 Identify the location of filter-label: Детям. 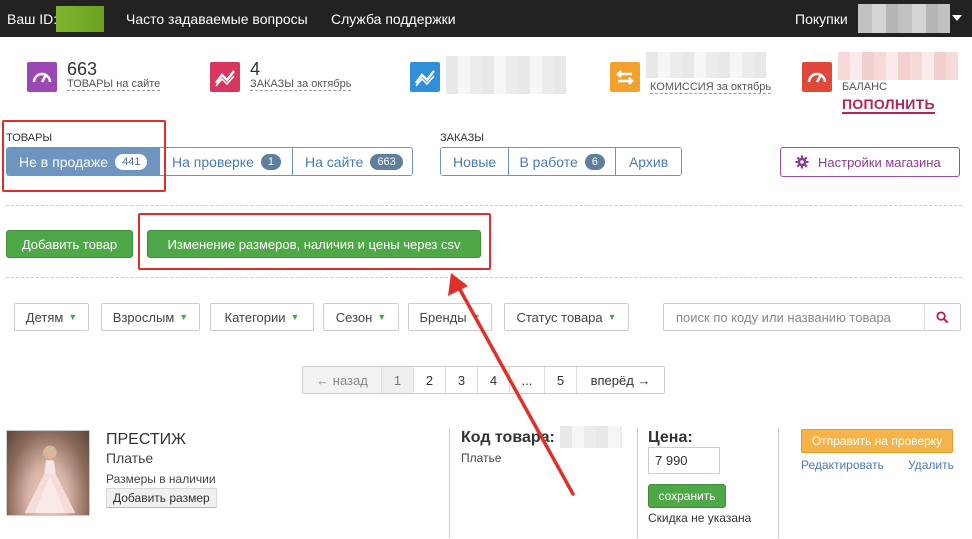
(44, 317).